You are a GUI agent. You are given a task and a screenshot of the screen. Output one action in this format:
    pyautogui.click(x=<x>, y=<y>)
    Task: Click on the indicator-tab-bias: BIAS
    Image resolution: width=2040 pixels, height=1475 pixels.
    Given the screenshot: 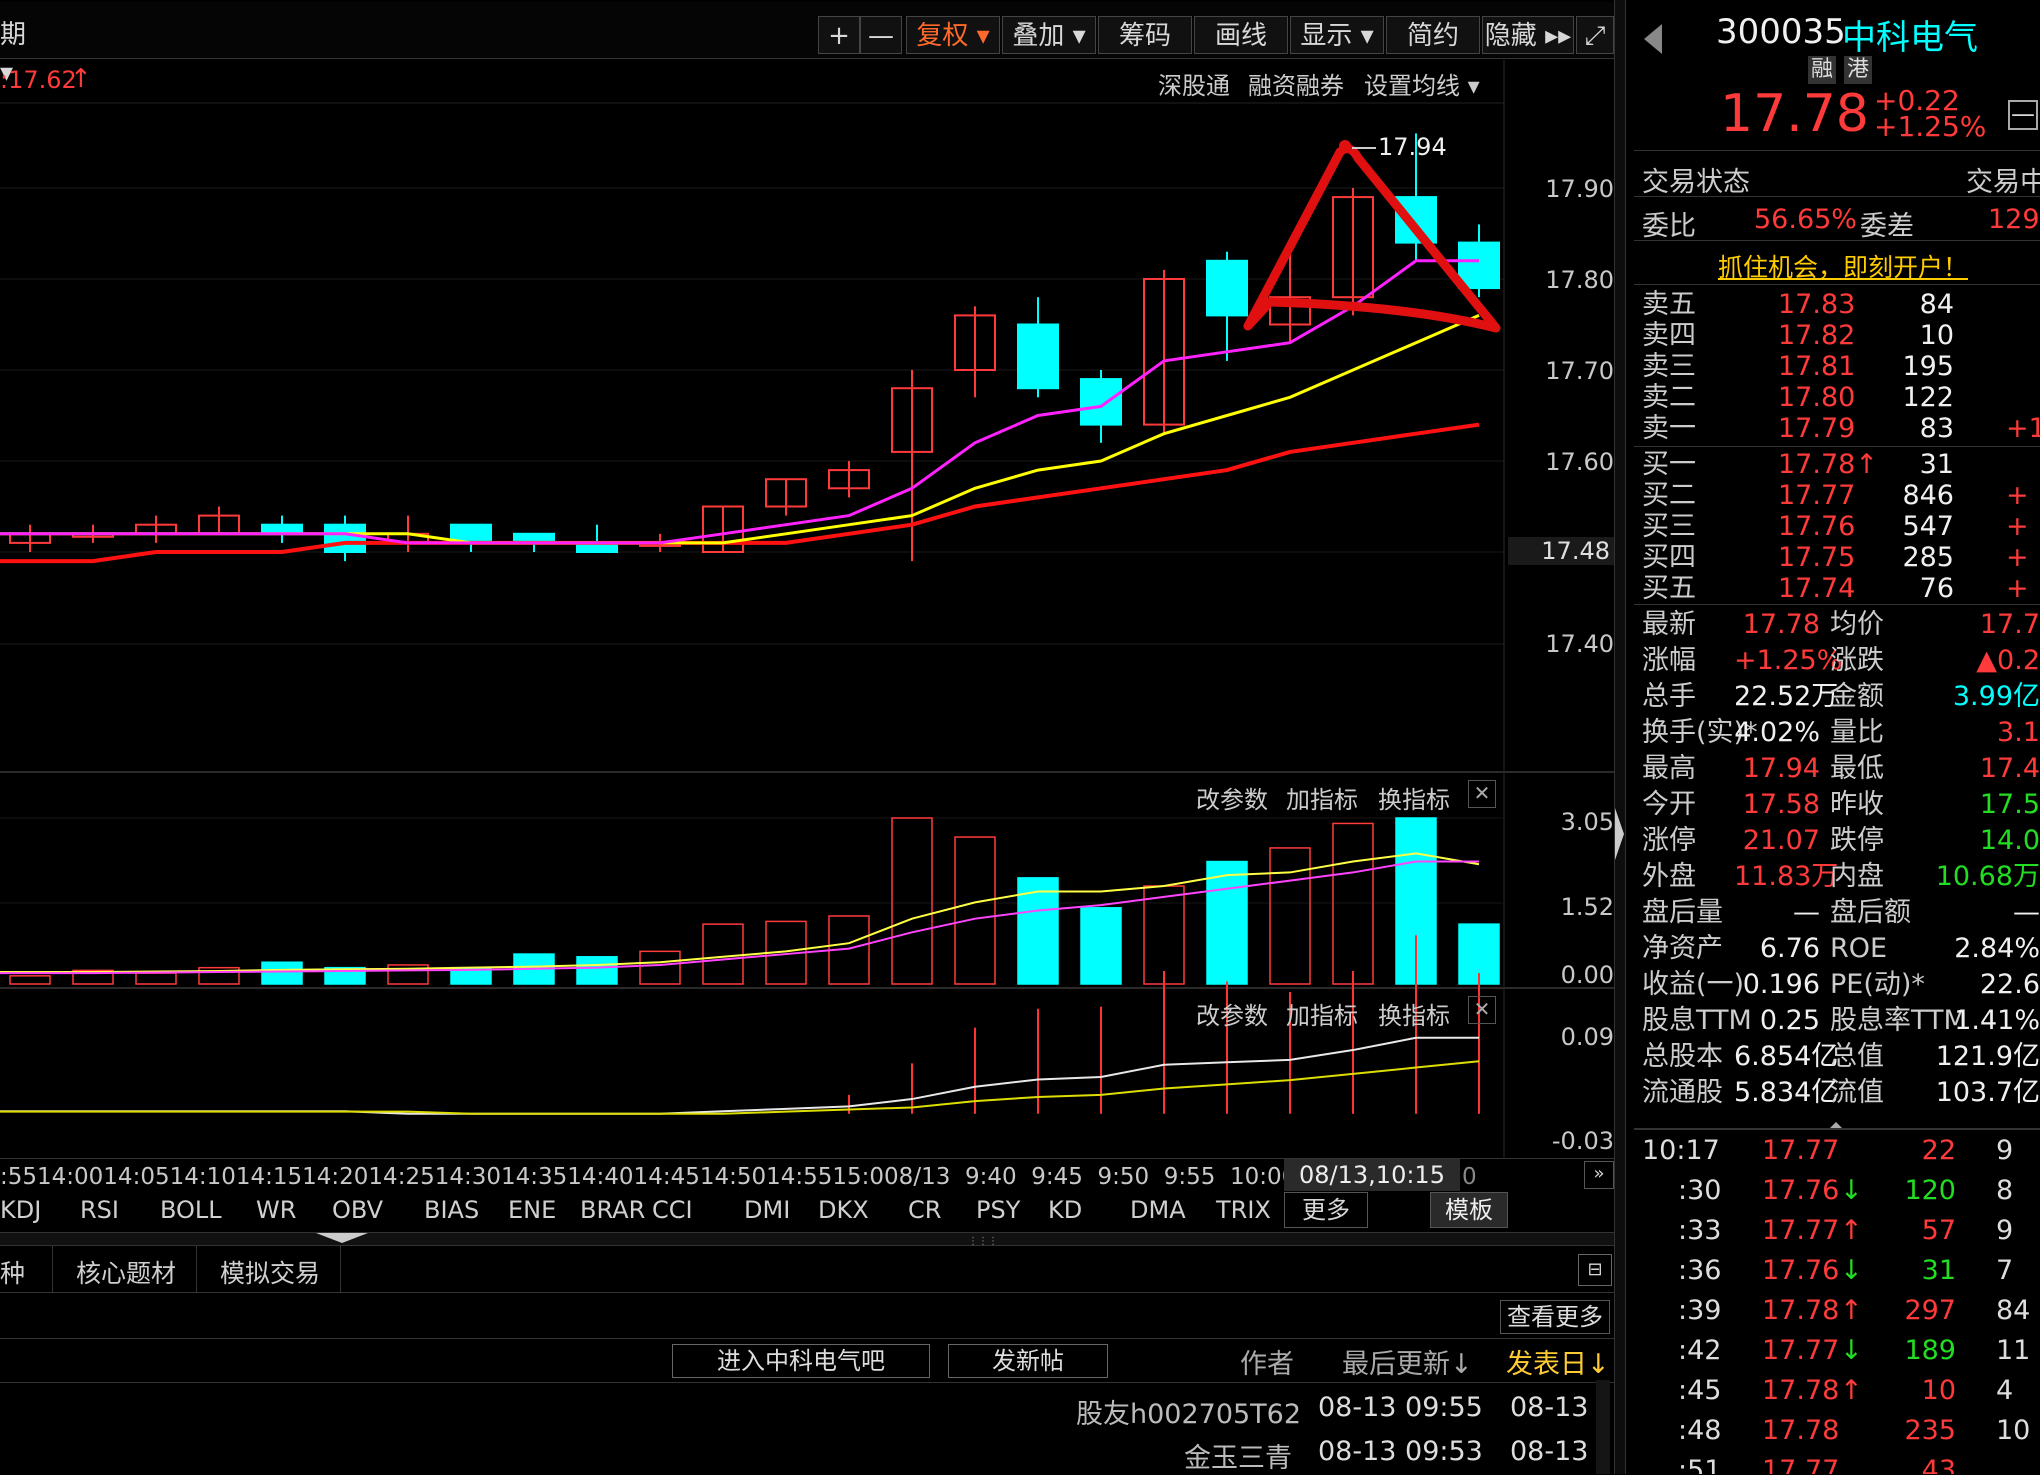 What is the action you would take?
    pyautogui.click(x=451, y=1210)
    